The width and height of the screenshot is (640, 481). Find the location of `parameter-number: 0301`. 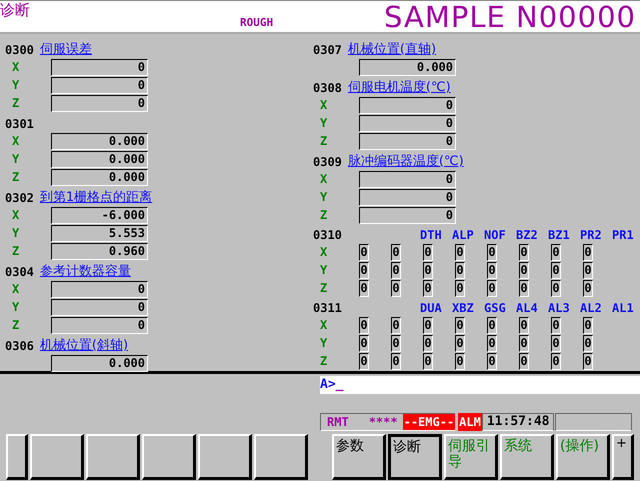

parameter-number: 0301 is located at coordinates (19, 124).